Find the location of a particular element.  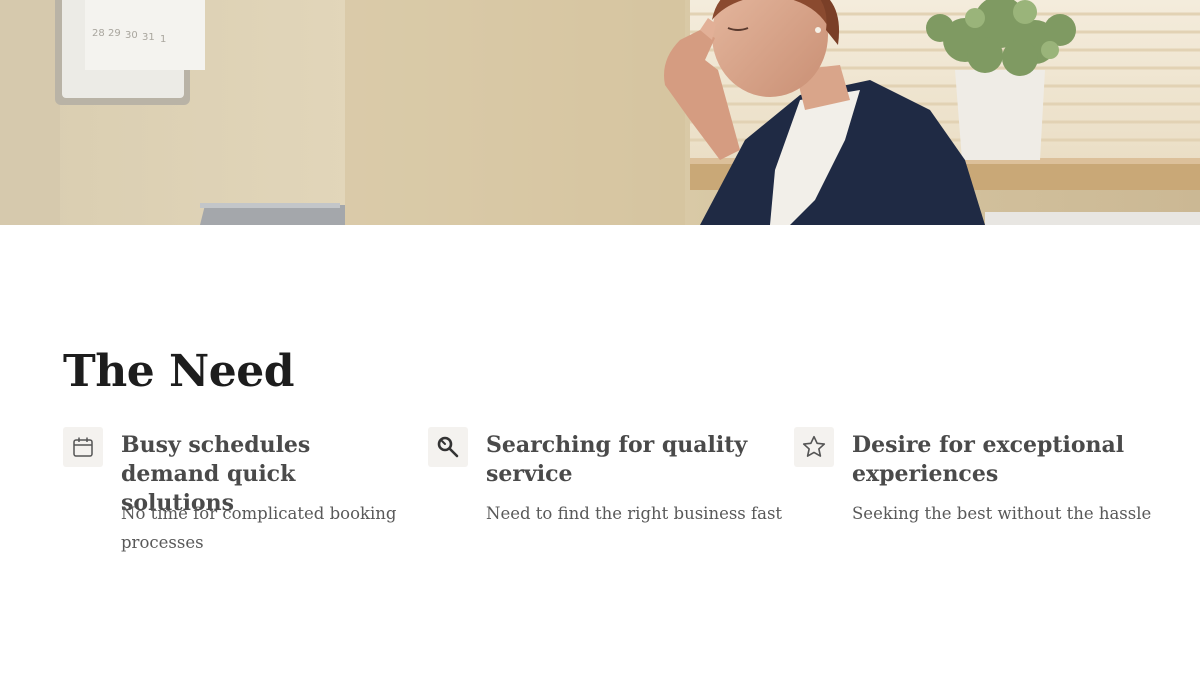

feature-description: Seeking the best without the hassle is located at coordinates (1002, 513).